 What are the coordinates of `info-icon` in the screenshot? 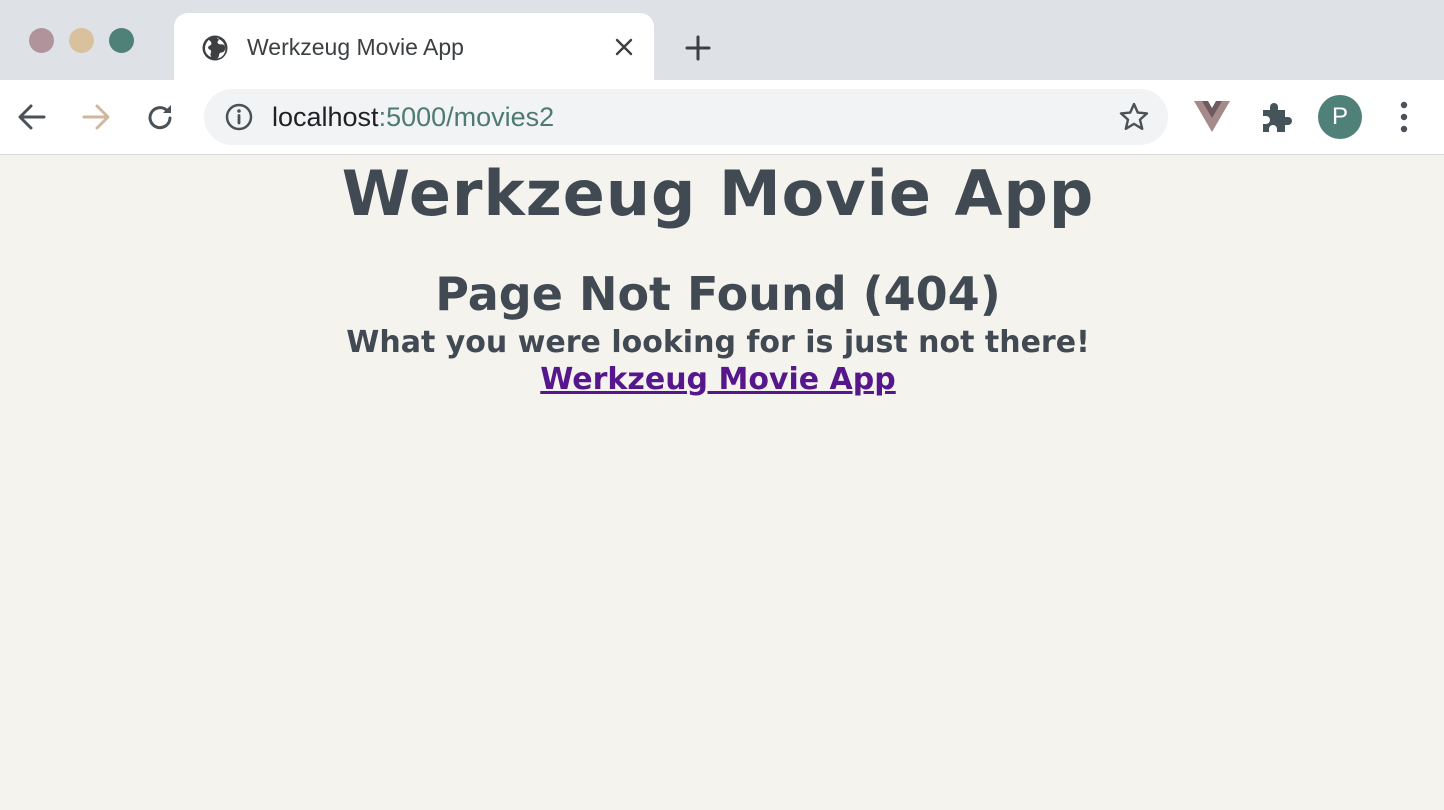 It's located at (239, 117).